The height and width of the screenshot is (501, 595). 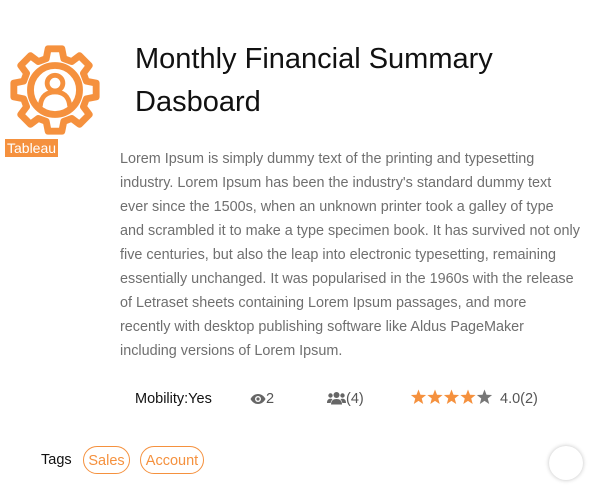 I want to click on star-empty-icon, so click(x=484, y=396).